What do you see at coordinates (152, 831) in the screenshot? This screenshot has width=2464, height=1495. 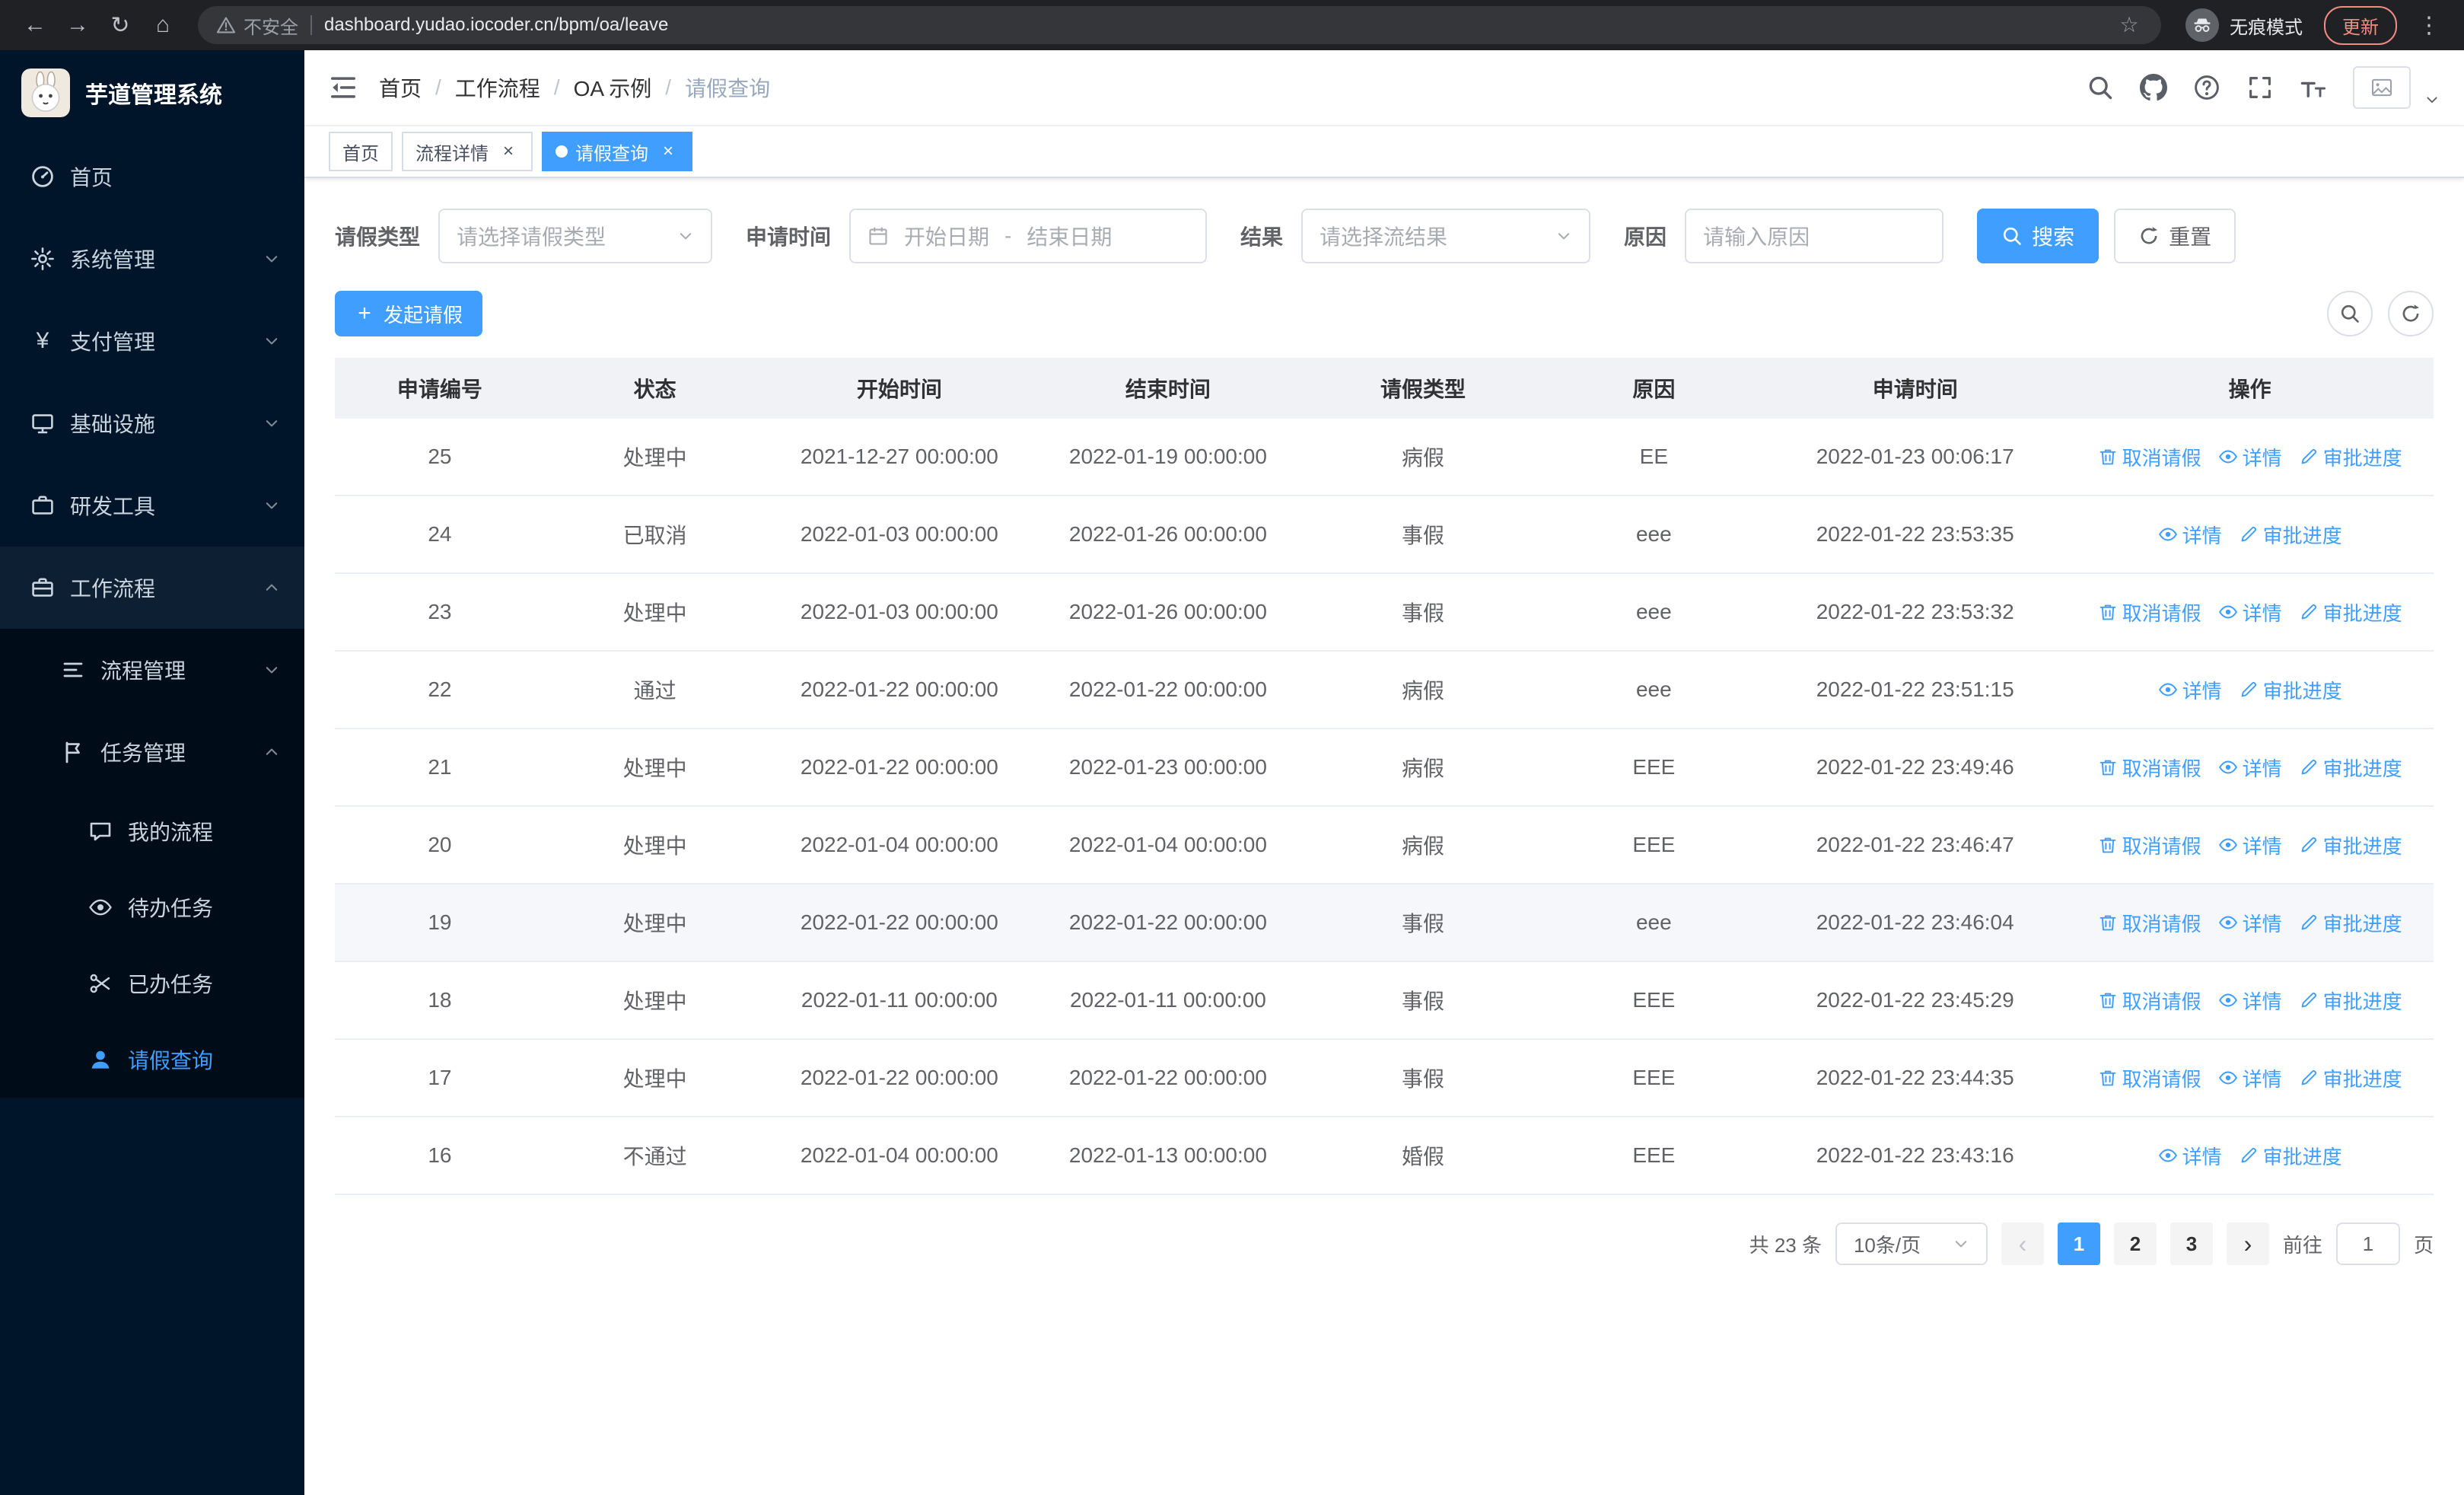 I see `sidebar-item: 我的流程` at bounding box center [152, 831].